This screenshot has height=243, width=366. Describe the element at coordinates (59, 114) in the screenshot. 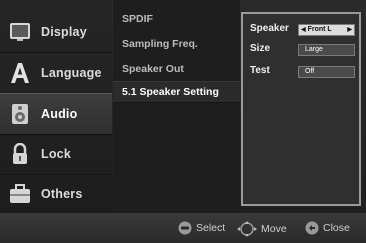

I see `nav-label-audio: Audio` at that location.